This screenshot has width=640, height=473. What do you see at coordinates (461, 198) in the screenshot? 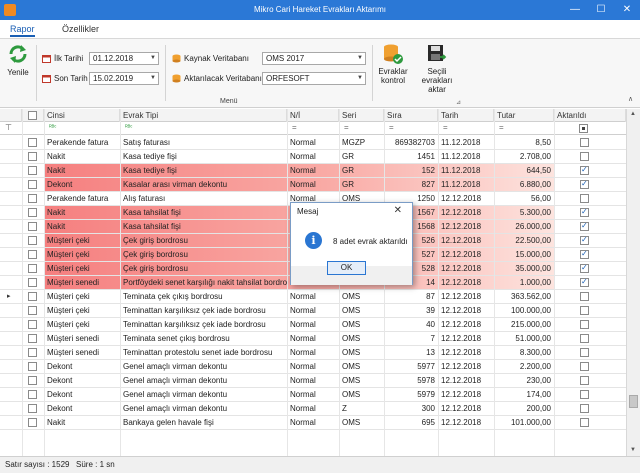
I see `cell-tarih: 12.12.2018` at bounding box center [461, 198].